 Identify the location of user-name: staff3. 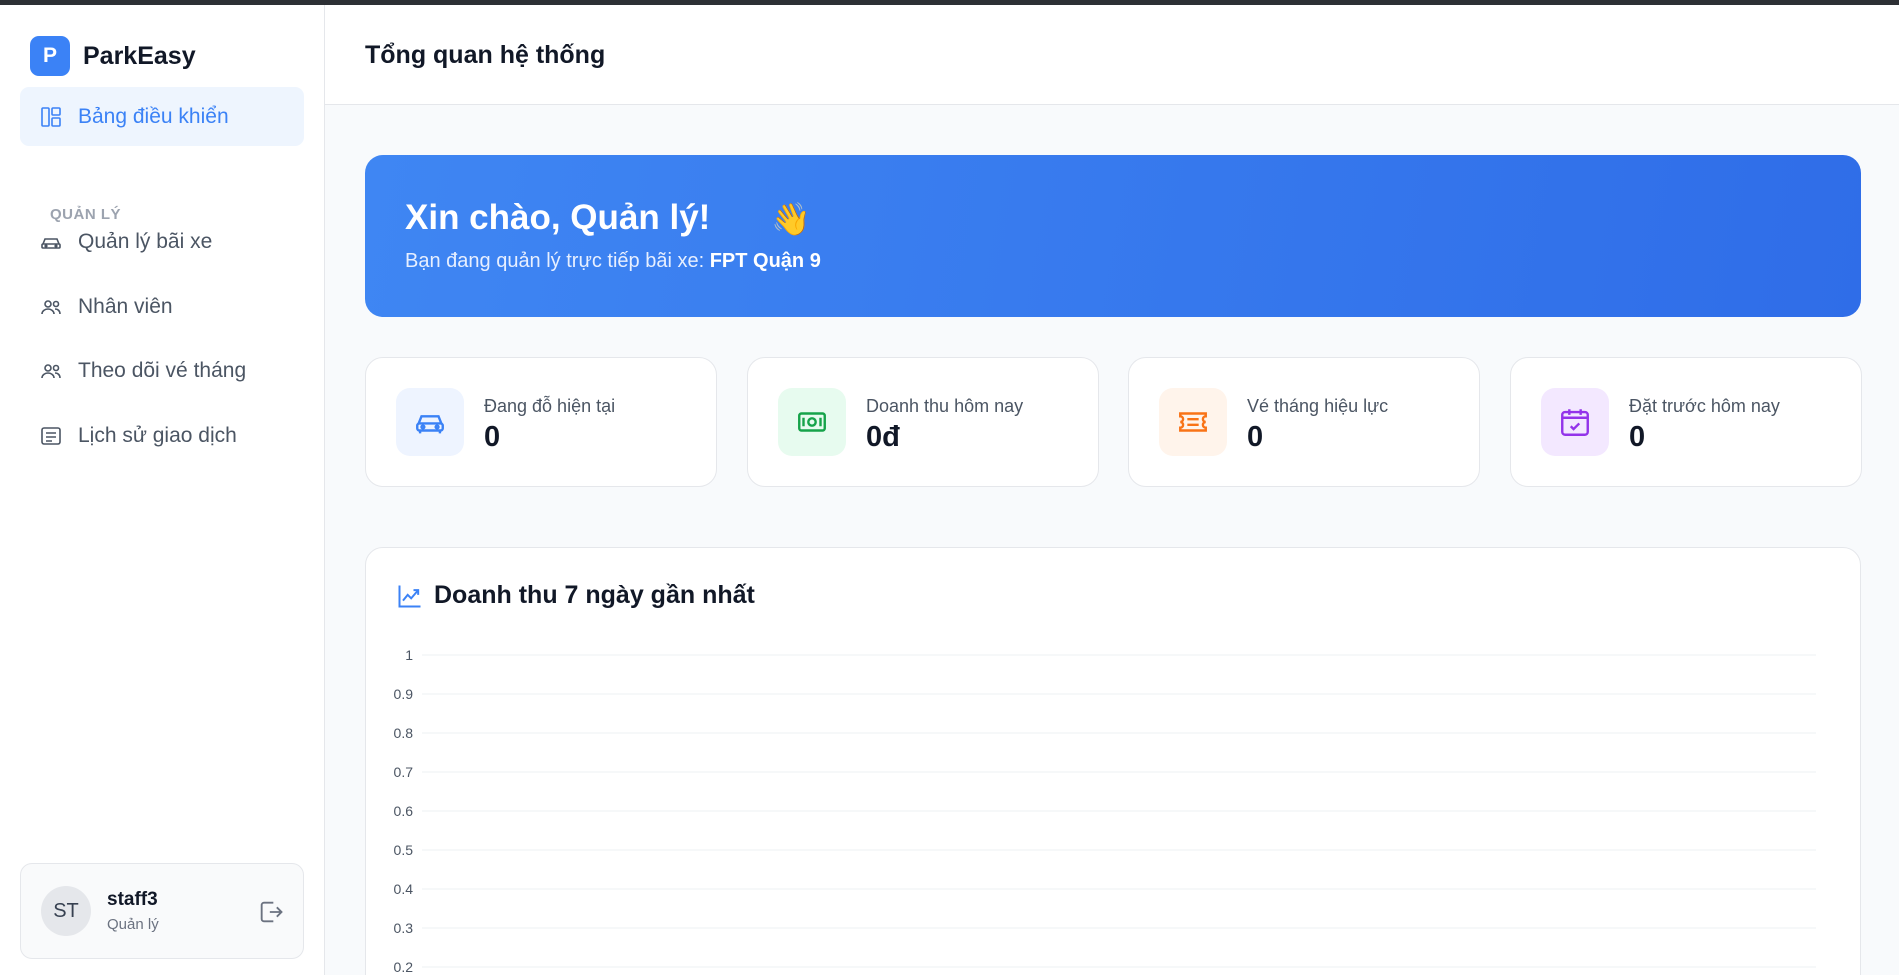
(132, 899).